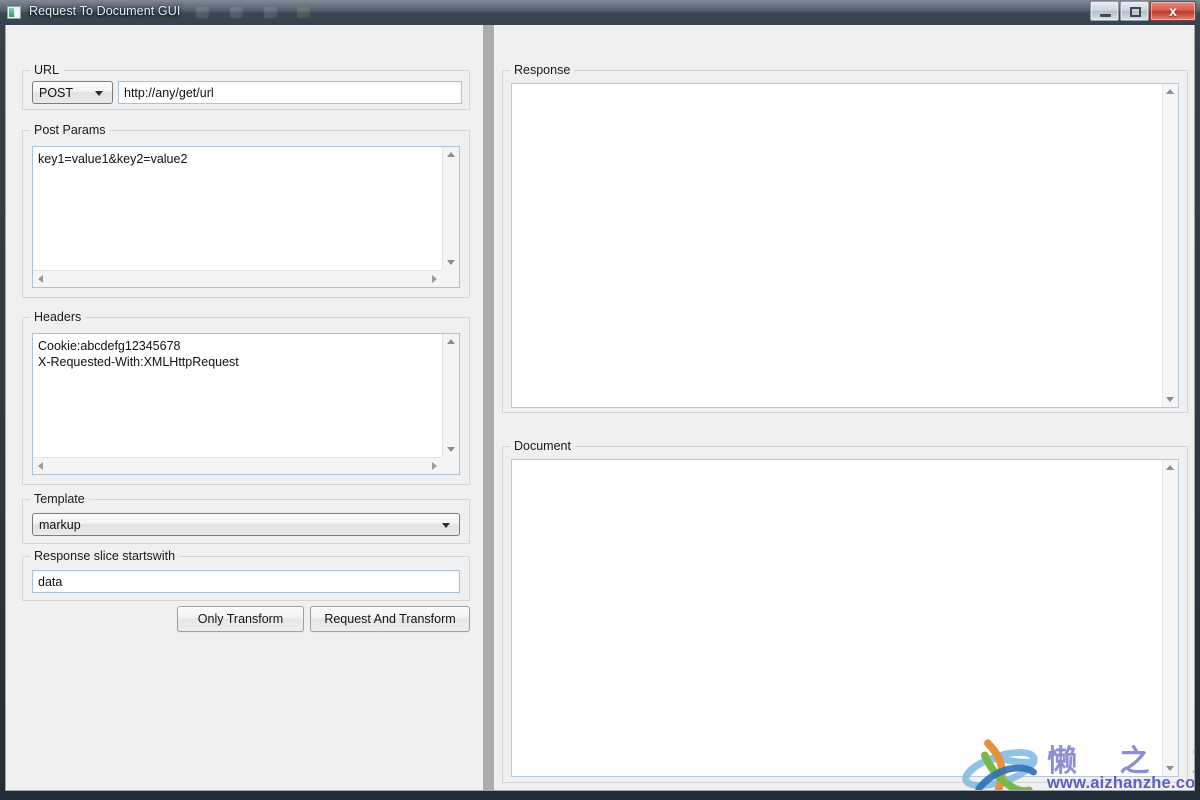 The image size is (1200, 800). I want to click on url-group: URL POST, so click(246, 86).